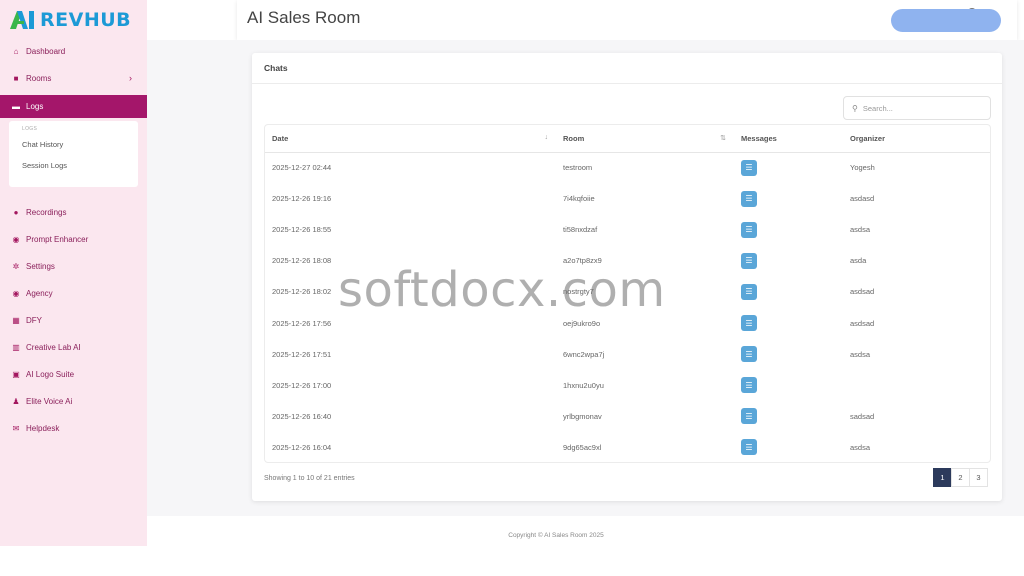 This screenshot has width=1024, height=576. Describe the element at coordinates (53, 347) in the screenshot. I see `sidebar-item-label: Creative Lab AI` at that location.